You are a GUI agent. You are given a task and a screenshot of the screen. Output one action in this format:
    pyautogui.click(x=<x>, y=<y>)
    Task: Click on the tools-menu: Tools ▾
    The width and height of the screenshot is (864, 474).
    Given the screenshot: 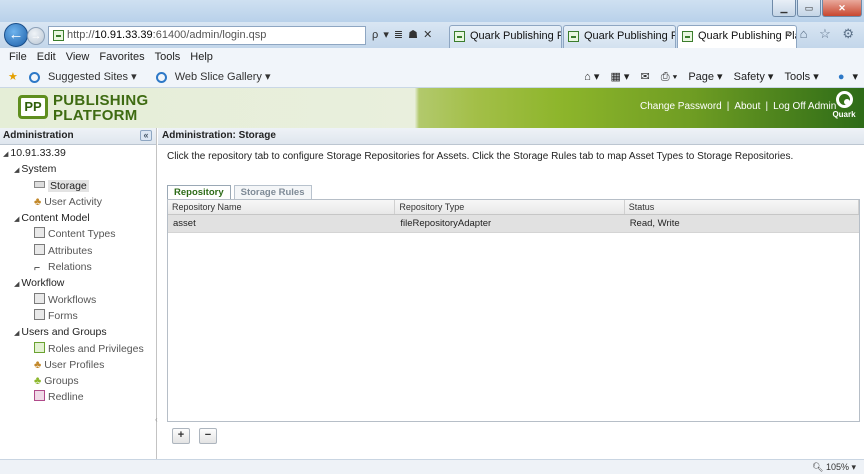 What is the action you would take?
    pyautogui.click(x=801, y=77)
    